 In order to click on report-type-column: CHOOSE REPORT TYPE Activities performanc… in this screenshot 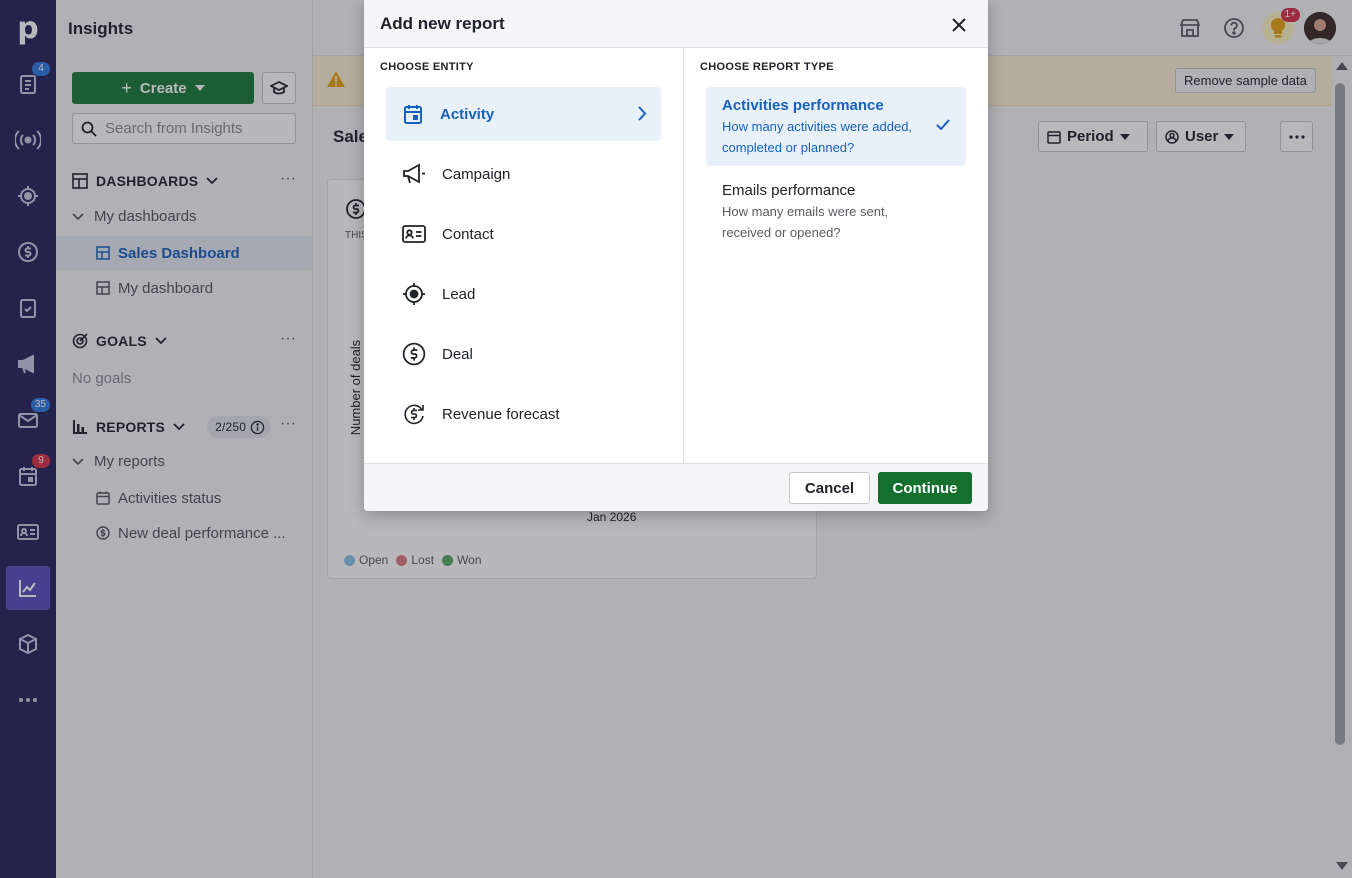, I will do `click(836, 255)`.